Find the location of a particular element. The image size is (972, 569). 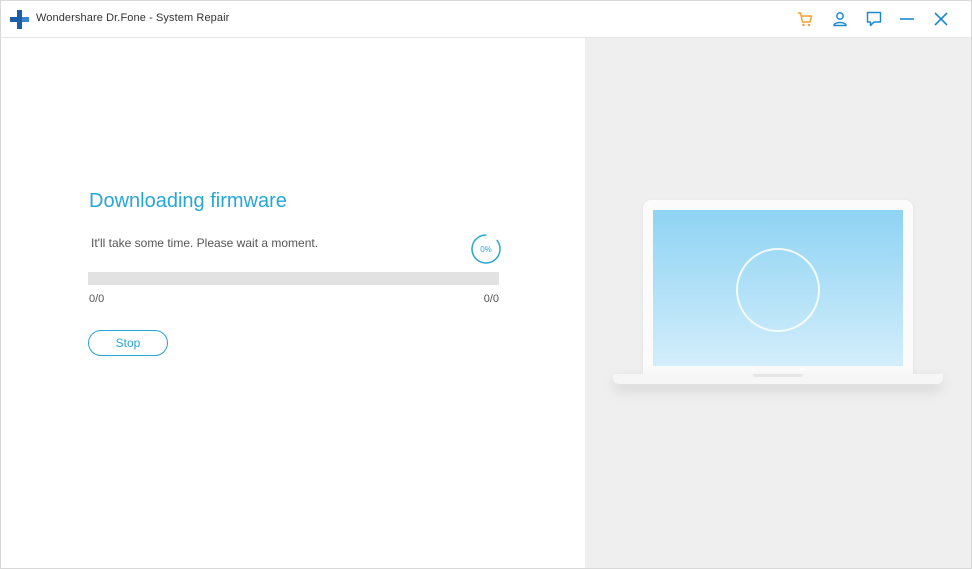

close-icon is located at coordinates (941, 19).